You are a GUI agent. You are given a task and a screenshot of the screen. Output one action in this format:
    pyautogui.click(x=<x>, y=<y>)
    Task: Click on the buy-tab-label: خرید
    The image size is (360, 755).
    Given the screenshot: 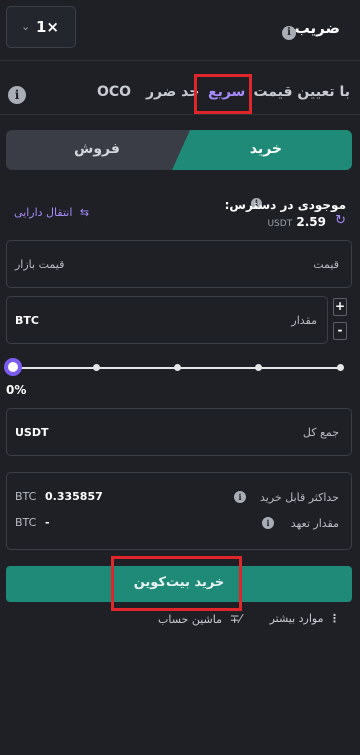 What is the action you would take?
    pyautogui.click(x=265, y=149)
    